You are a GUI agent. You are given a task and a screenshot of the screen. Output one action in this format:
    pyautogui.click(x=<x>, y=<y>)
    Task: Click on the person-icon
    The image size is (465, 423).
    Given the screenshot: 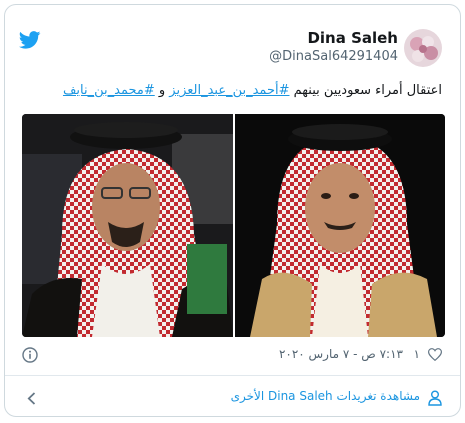 What is the action you would take?
    pyautogui.click(x=435, y=398)
    